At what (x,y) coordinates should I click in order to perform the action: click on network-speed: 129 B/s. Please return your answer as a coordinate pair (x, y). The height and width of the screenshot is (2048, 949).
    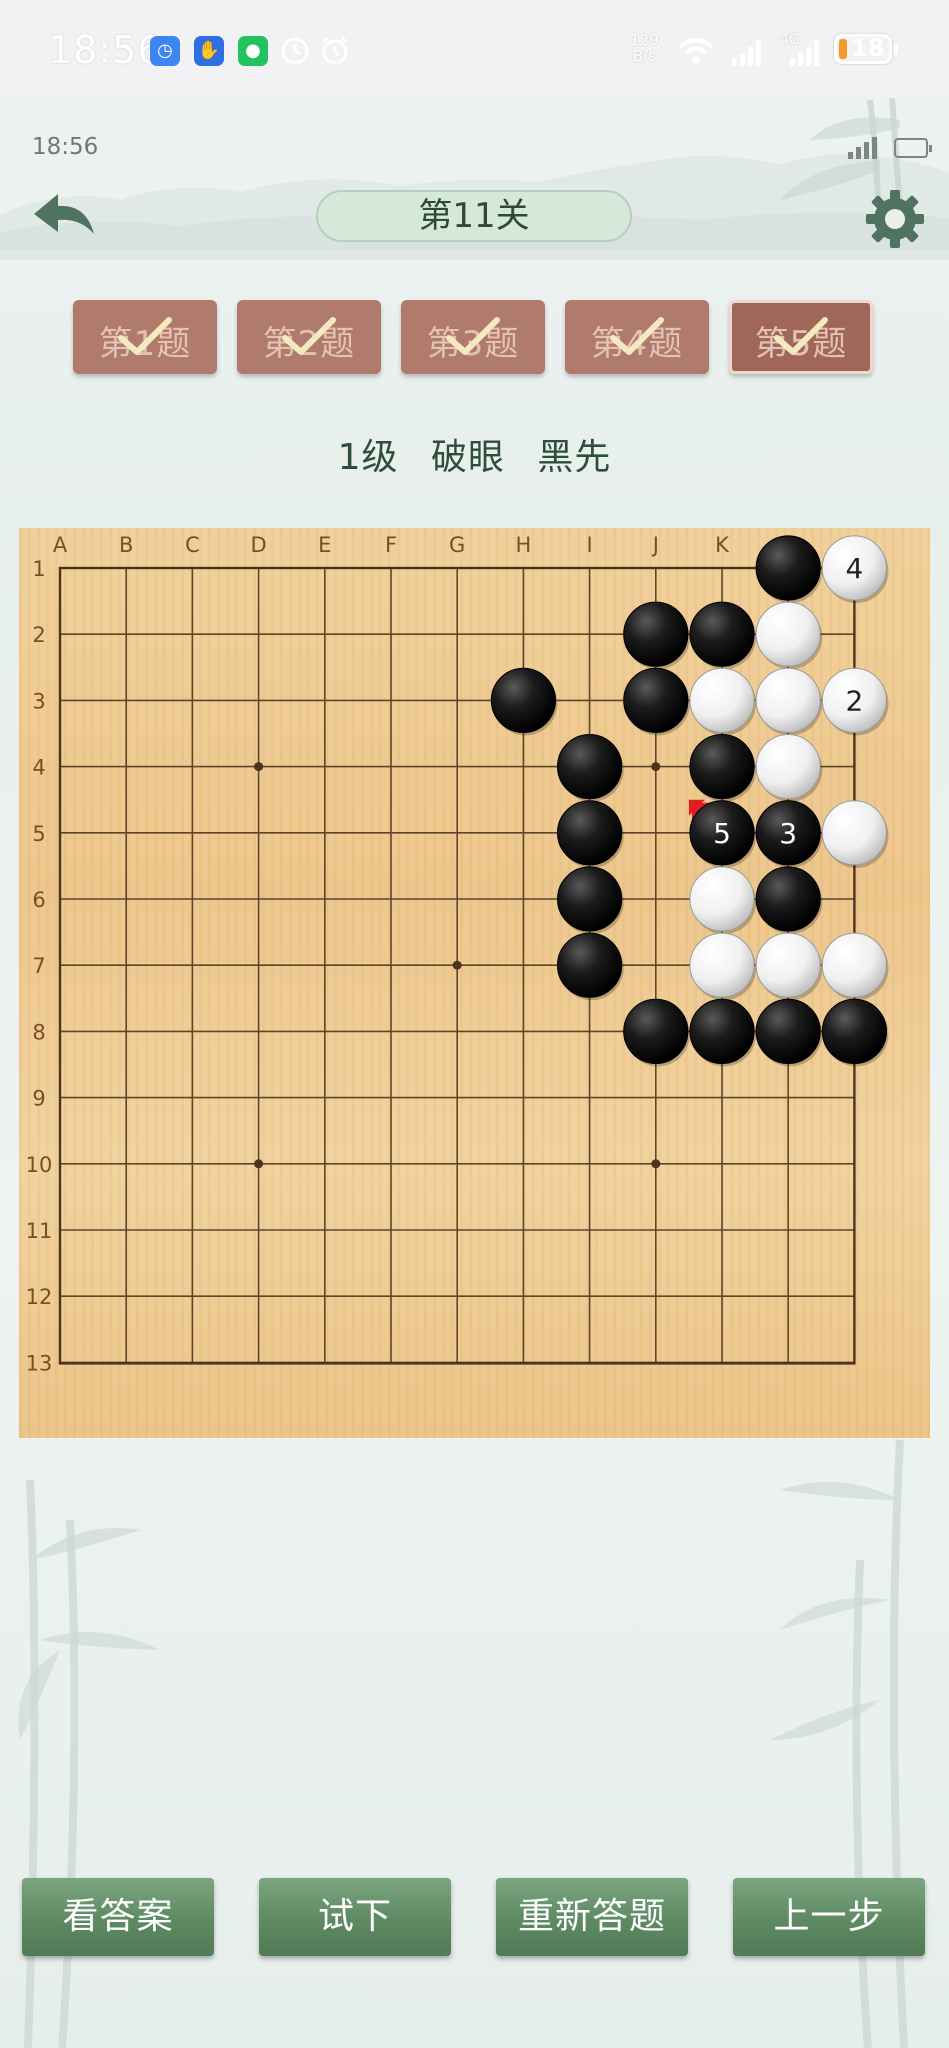
    Looking at the image, I should click on (644, 48).